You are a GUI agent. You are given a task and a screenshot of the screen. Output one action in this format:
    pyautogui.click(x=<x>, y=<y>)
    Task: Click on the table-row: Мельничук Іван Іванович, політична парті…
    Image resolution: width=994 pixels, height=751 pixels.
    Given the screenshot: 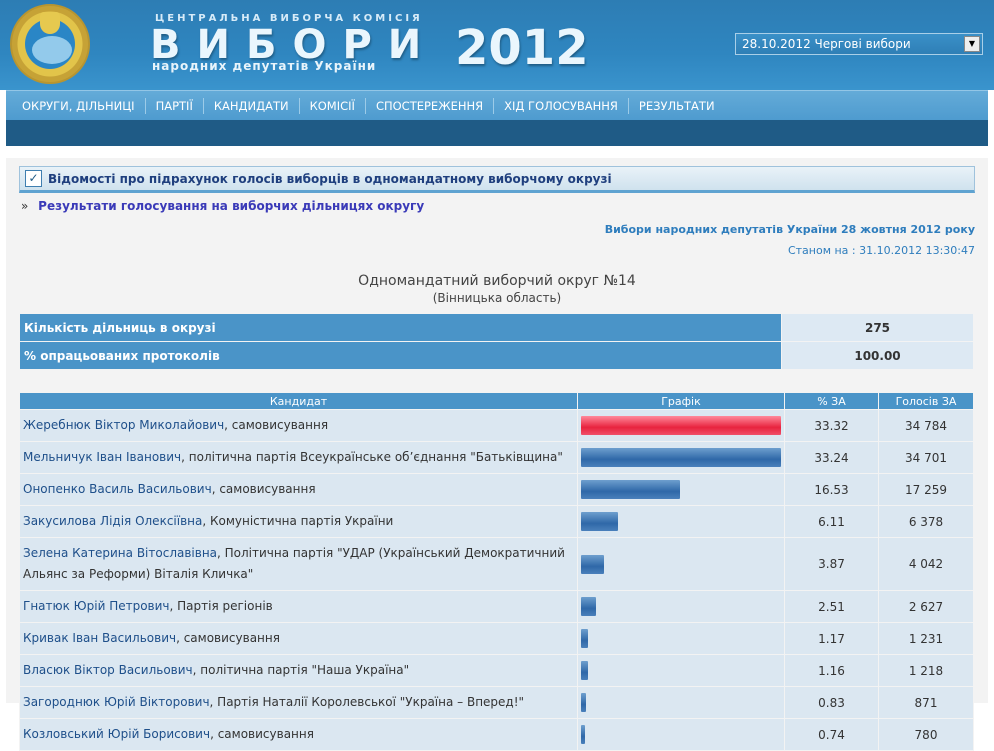 What is the action you would take?
    pyautogui.click(x=496, y=457)
    